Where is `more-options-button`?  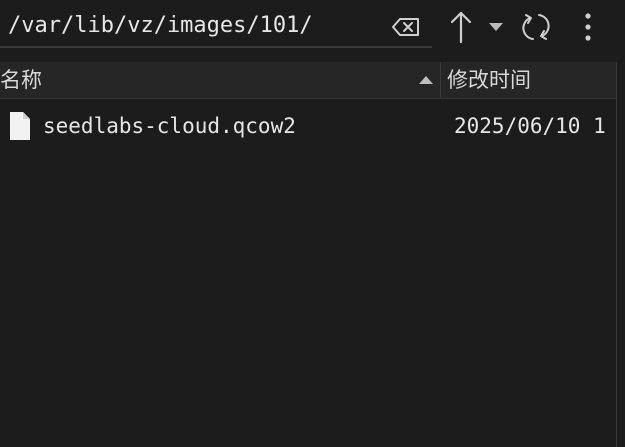
more-options-button is located at coordinates (588, 27).